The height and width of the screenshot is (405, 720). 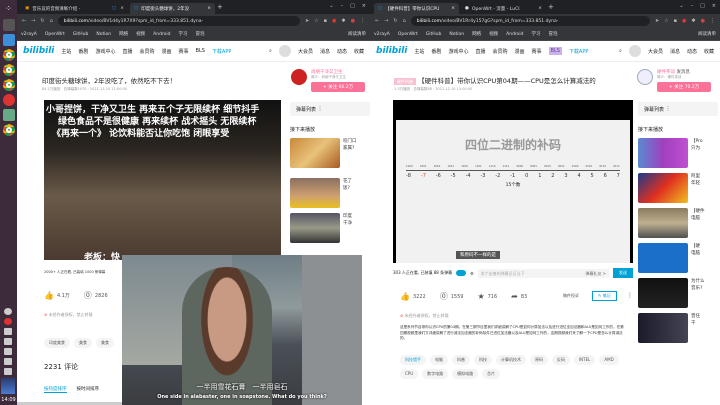 I want to click on tag: 印度美食, so click(x=57, y=343).